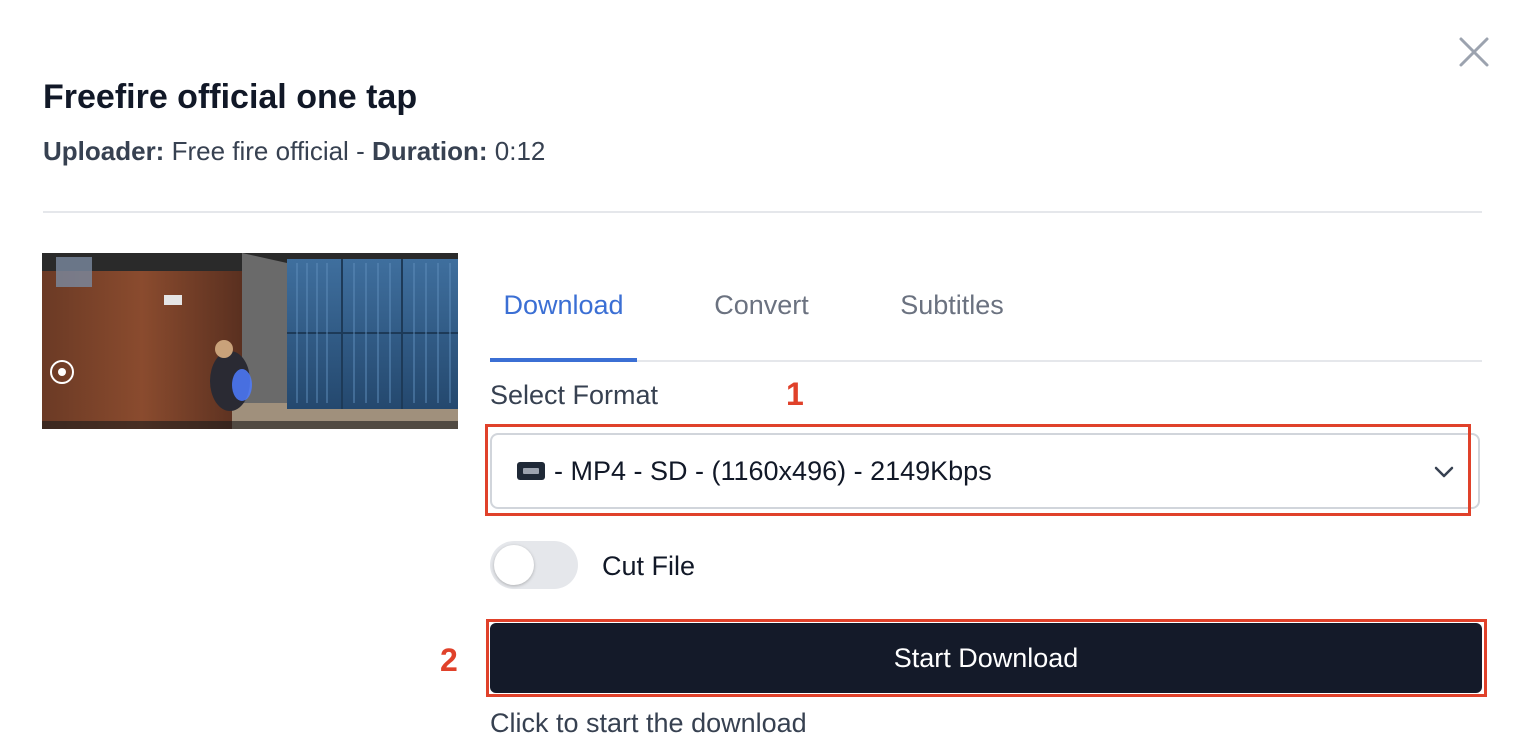 This screenshot has width=1516, height=750. Describe the element at coordinates (795, 394) in the screenshot. I see `annotation-marker-1: 1` at that location.